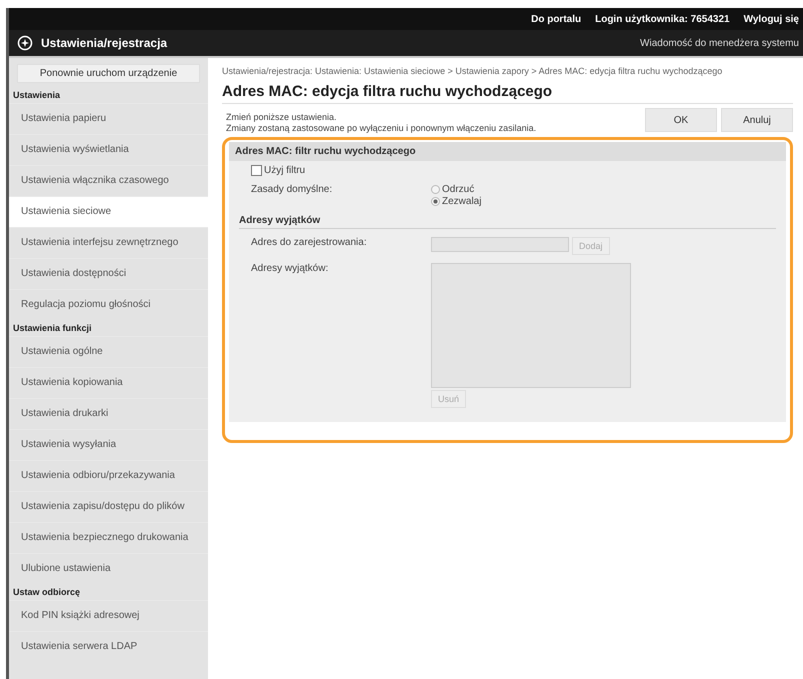  What do you see at coordinates (757, 120) in the screenshot?
I see `dialog-button: Anuluj` at bounding box center [757, 120].